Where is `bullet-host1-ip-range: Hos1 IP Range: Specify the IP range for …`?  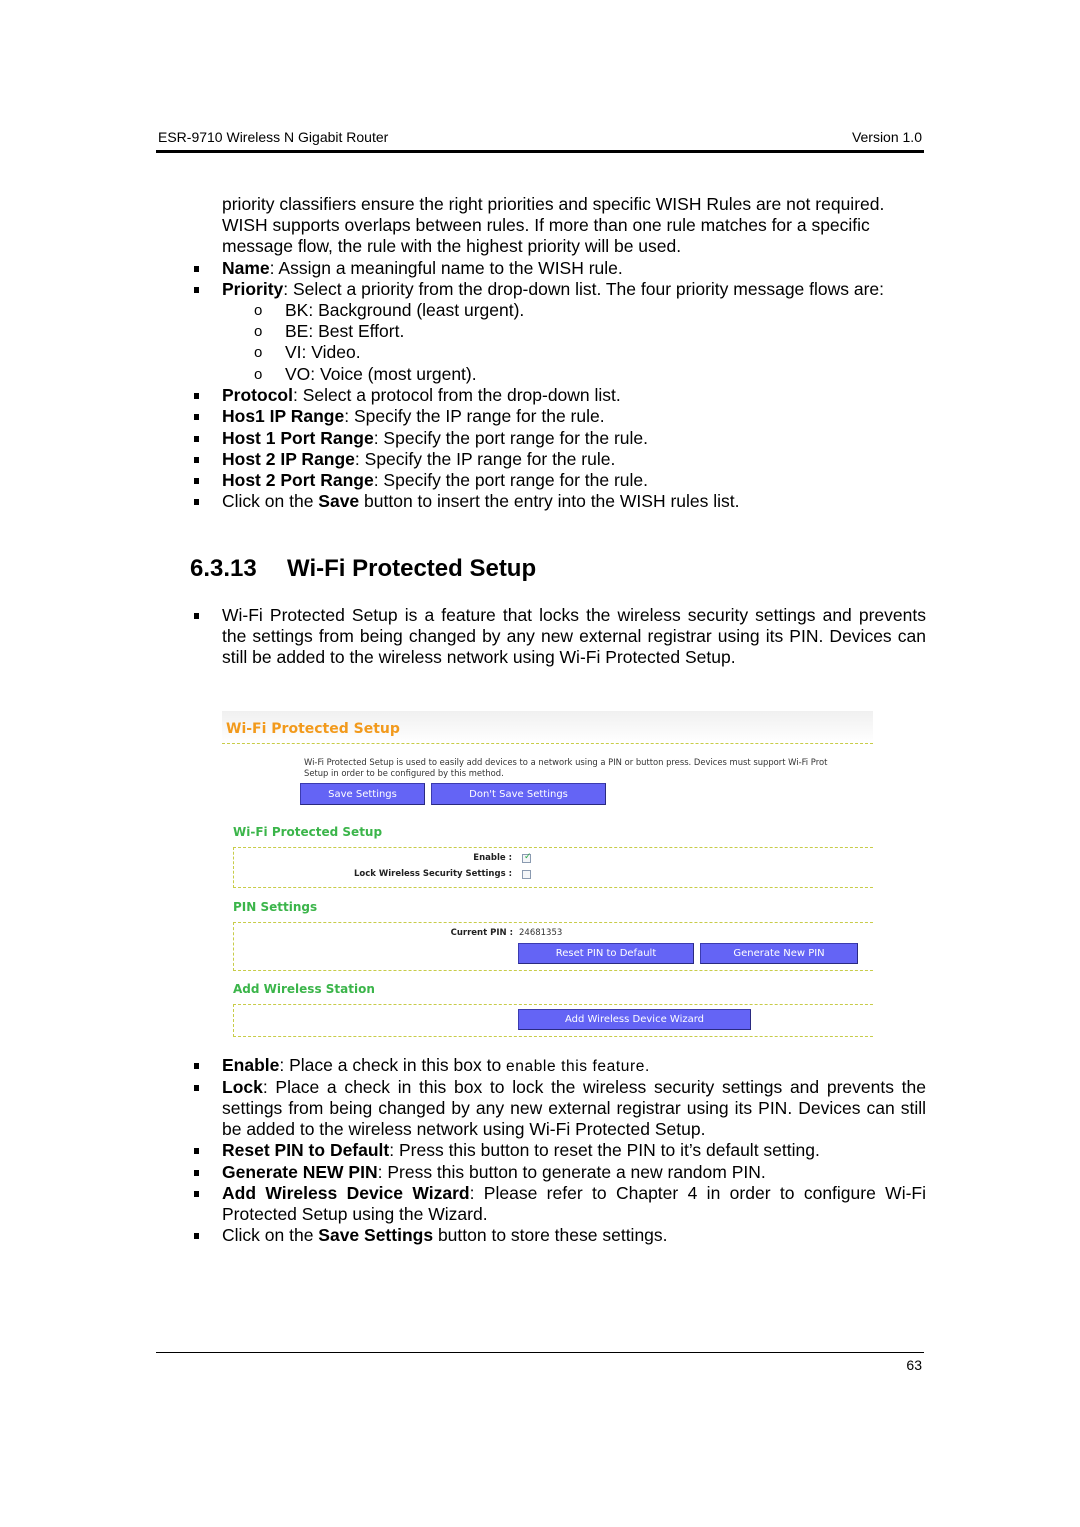
bullet-host1-ip-range: Hos1 IP Range: Specify the IP range for … is located at coordinates (559, 416).